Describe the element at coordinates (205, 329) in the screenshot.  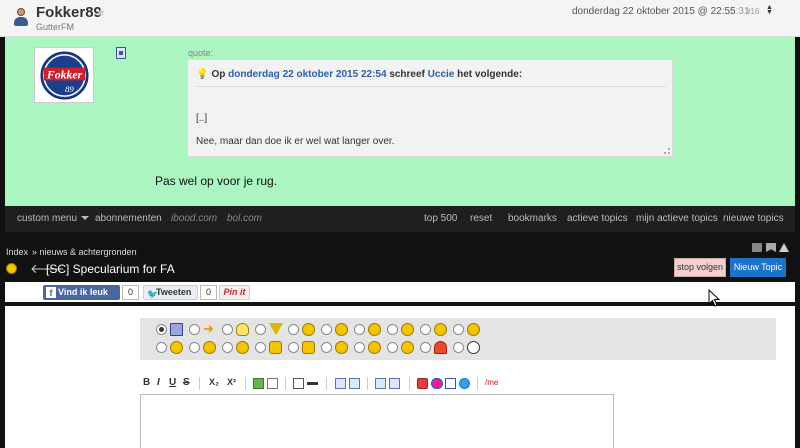
I see `post-icon-option: ➜` at that location.